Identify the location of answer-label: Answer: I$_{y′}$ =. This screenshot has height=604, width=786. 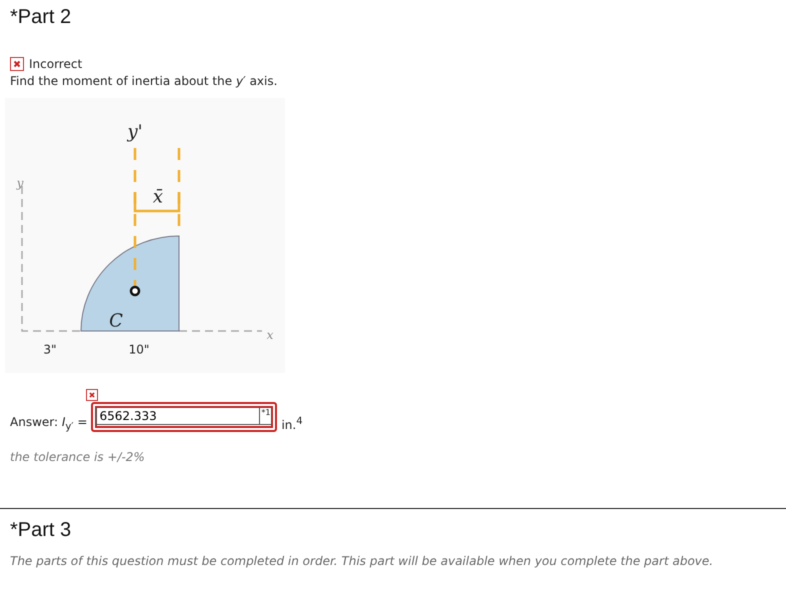
(49, 423).